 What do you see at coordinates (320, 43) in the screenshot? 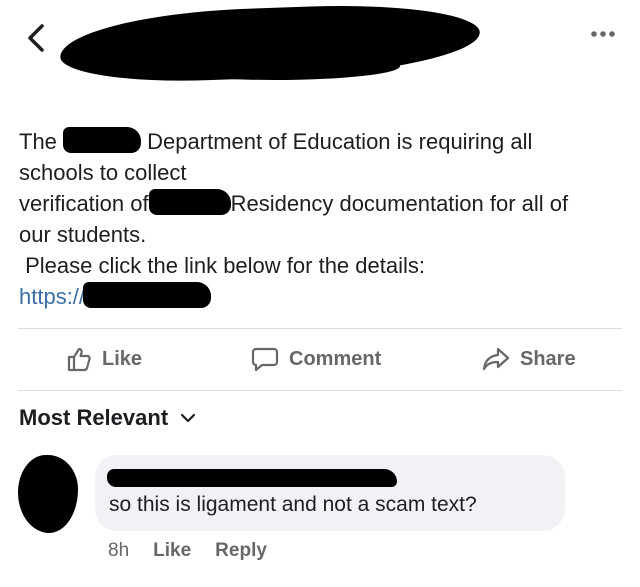
I see `top-bar` at bounding box center [320, 43].